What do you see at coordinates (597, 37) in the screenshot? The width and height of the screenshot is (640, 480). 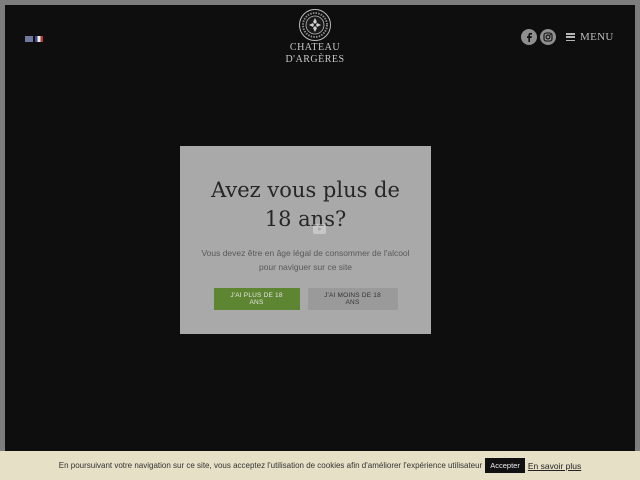 I see `menu-label: MENU` at bounding box center [597, 37].